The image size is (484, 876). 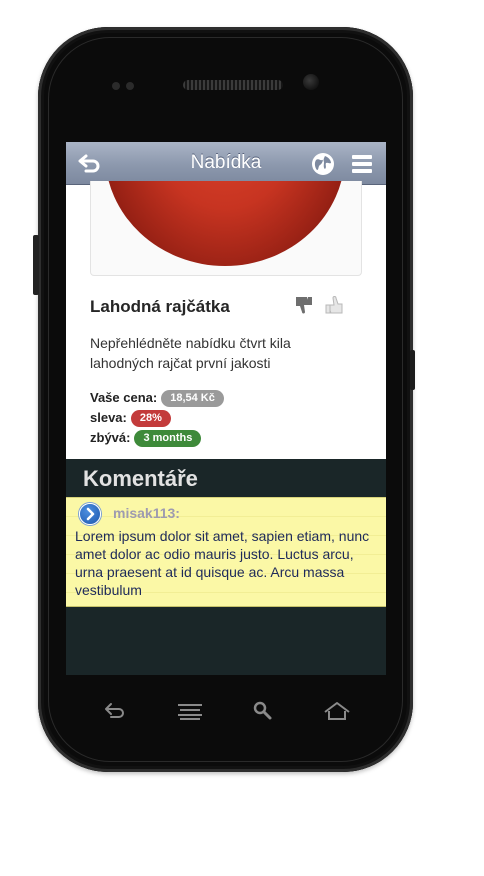 I want to click on comment-author: misak113:, so click(x=146, y=513).